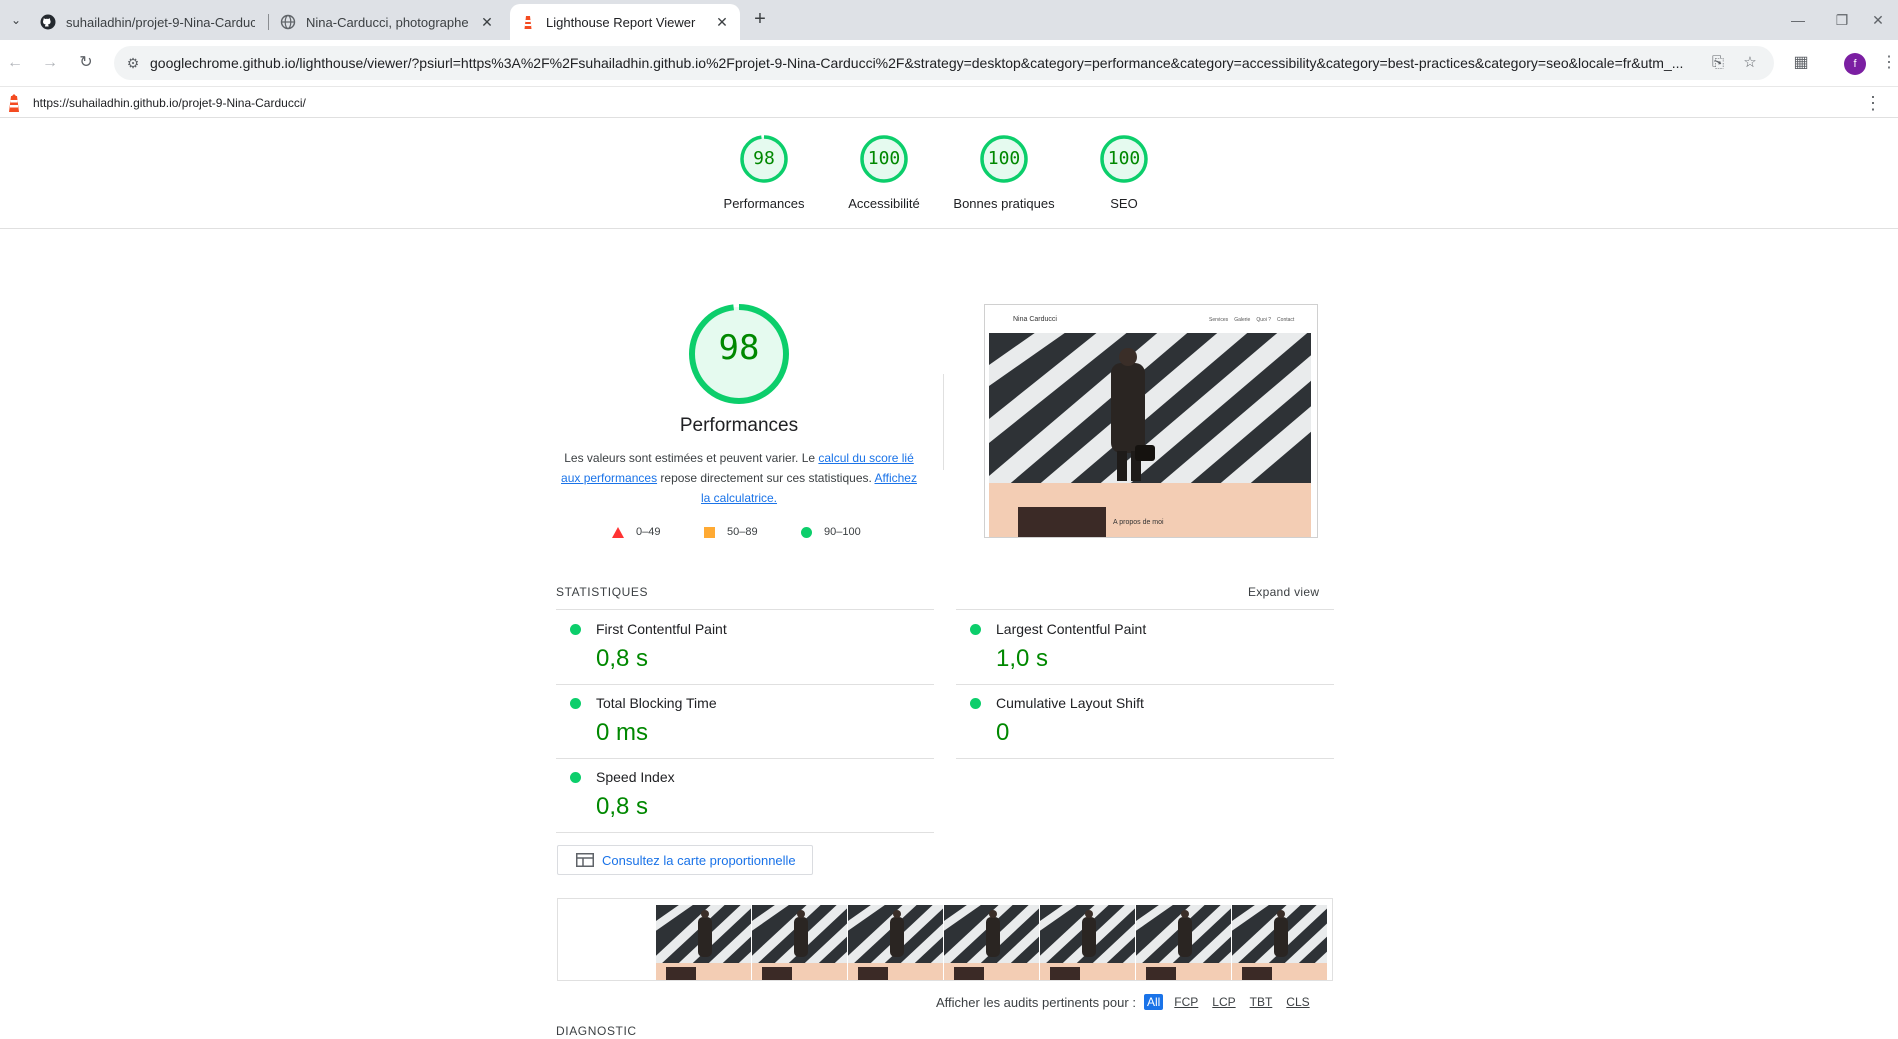  What do you see at coordinates (1070, 703) in the screenshot?
I see `metric-name: Cumulative Layout Shift` at bounding box center [1070, 703].